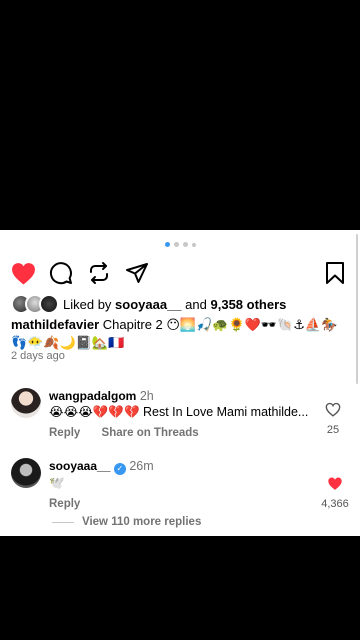 This screenshot has width=360, height=640. I want to click on caption-username: mathildefavier, so click(55, 324).